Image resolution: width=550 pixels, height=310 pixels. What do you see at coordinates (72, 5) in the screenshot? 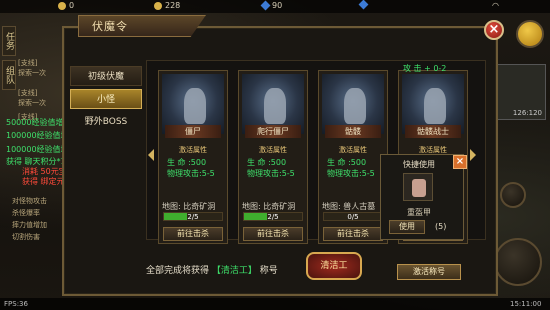
I see `yuanbao-value: 0` at bounding box center [72, 5].